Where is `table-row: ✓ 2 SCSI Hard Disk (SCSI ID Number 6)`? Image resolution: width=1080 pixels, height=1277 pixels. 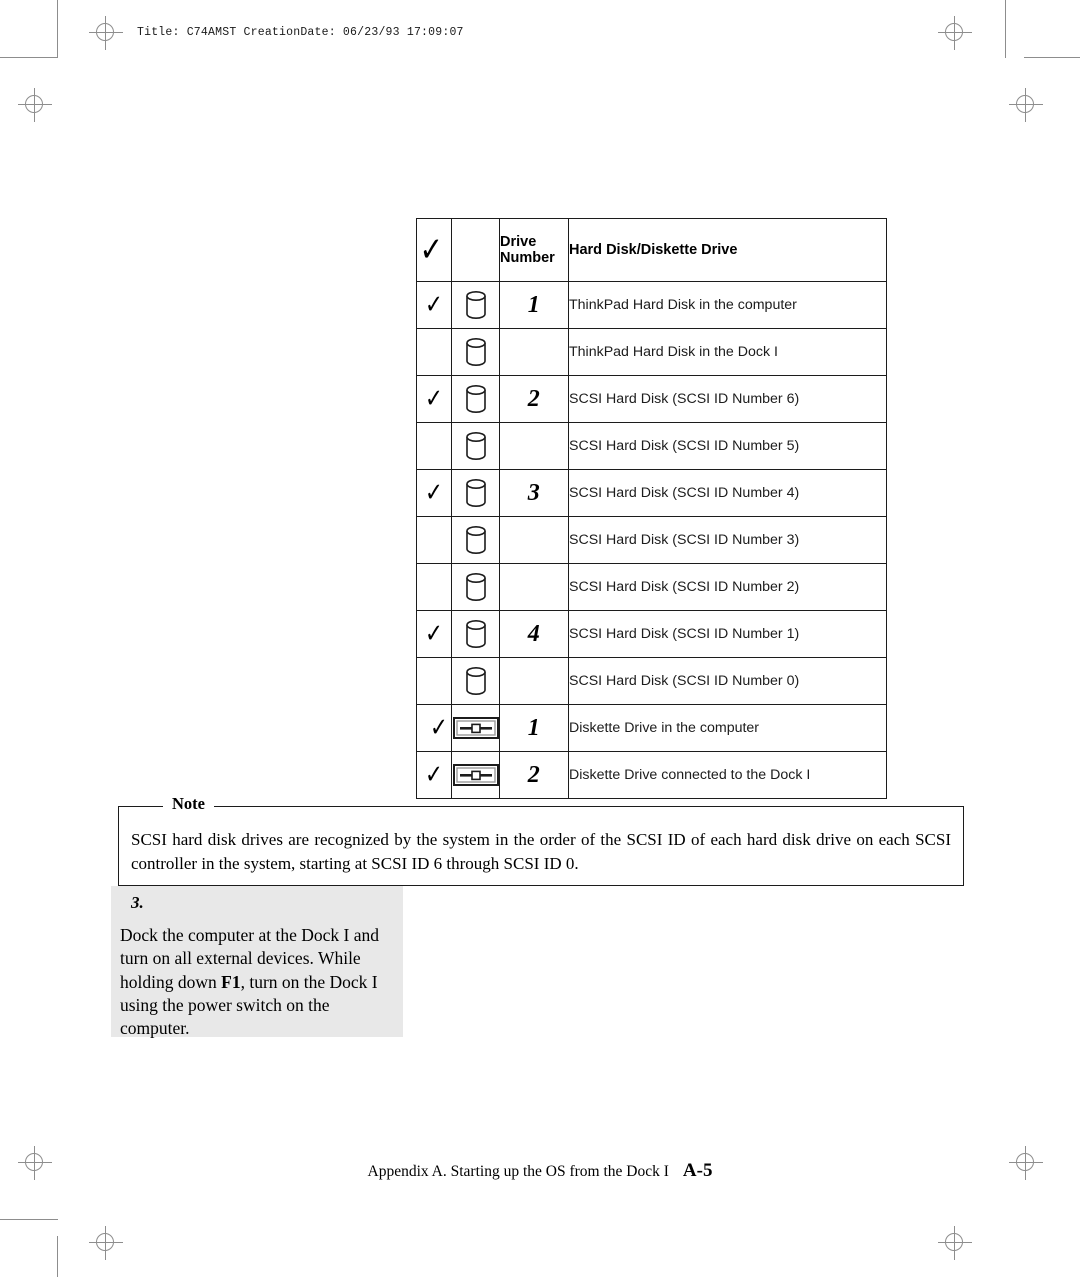
table-row: ✓ 2 SCSI Hard Disk (SCSI ID Number 6) is located at coordinates (651, 399).